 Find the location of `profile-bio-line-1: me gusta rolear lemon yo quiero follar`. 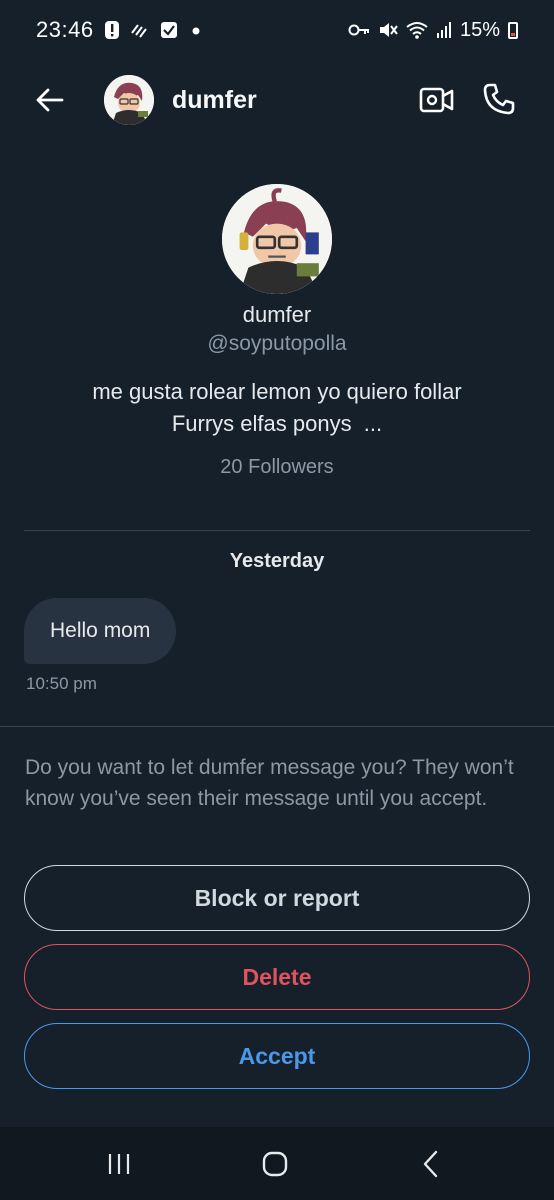

profile-bio-line-1: me gusta rolear lemon yo quiero follar is located at coordinates (277, 391).